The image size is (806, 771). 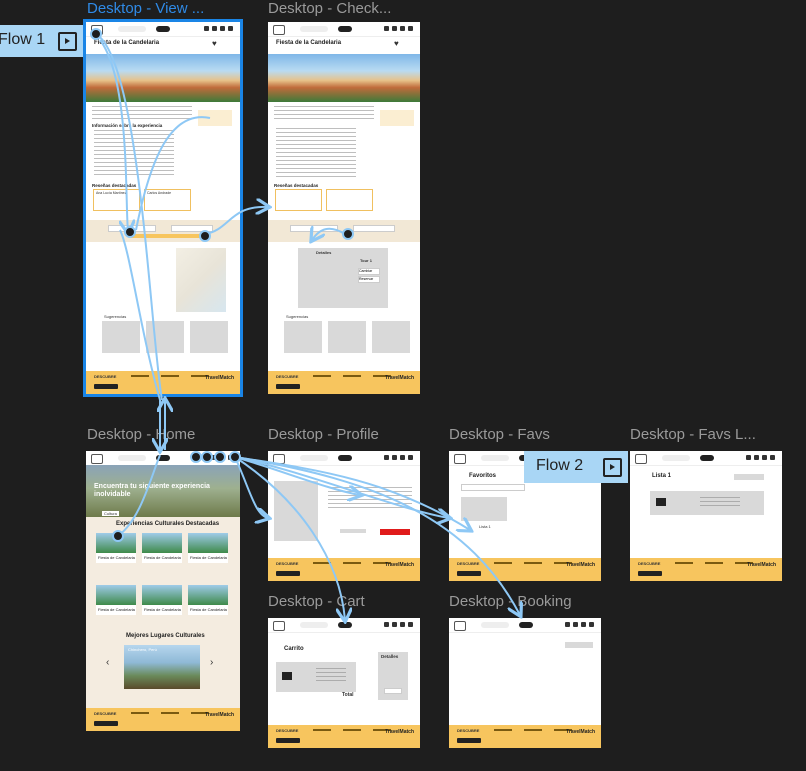 I want to click on cart-item-card, so click(x=316, y=677).